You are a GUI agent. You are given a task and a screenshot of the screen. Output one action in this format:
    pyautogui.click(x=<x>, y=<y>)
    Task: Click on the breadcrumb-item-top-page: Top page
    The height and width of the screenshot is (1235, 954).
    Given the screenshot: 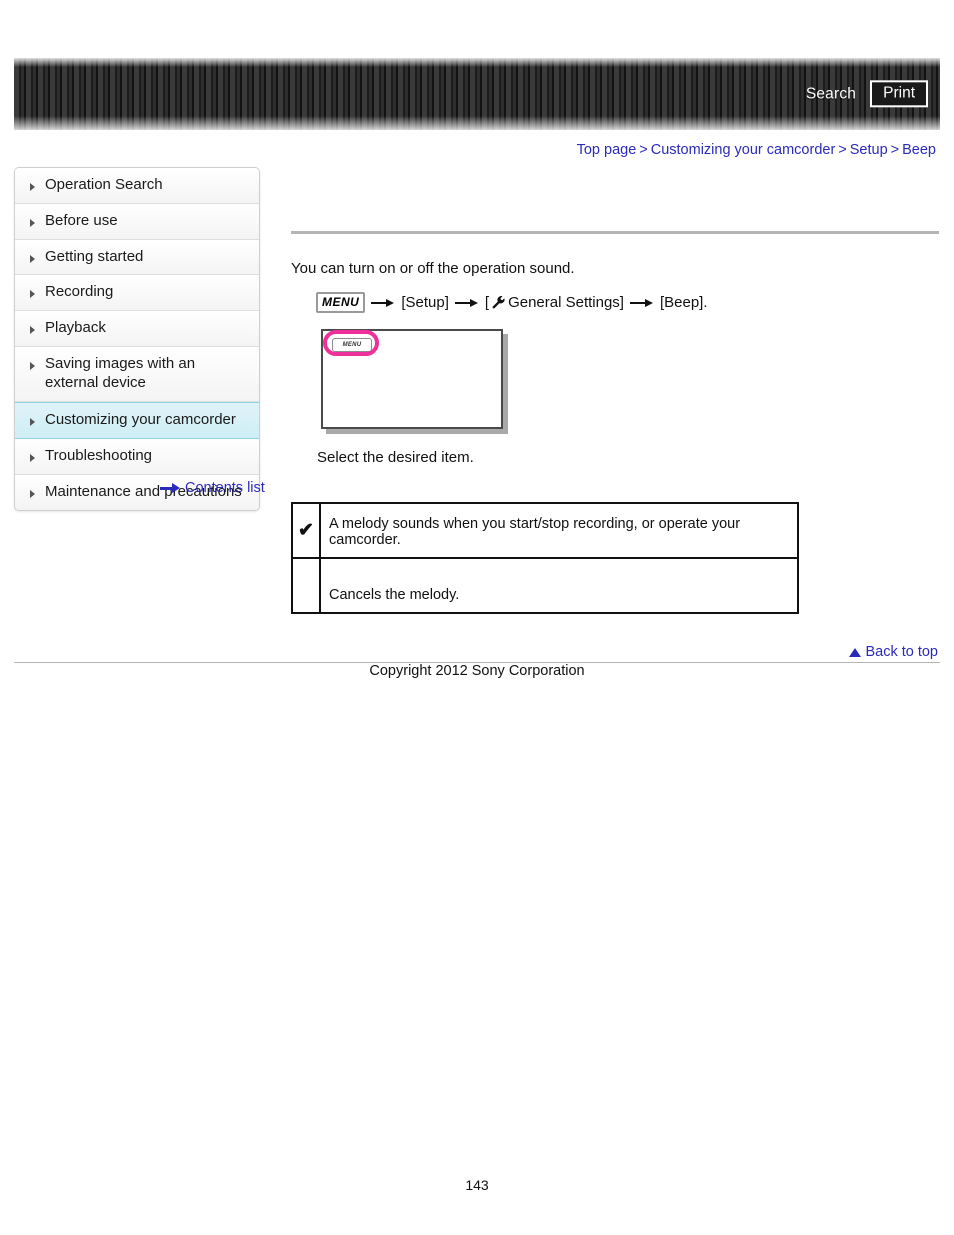 What is the action you would take?
    pyautogui.click(x=607, y=150)
    